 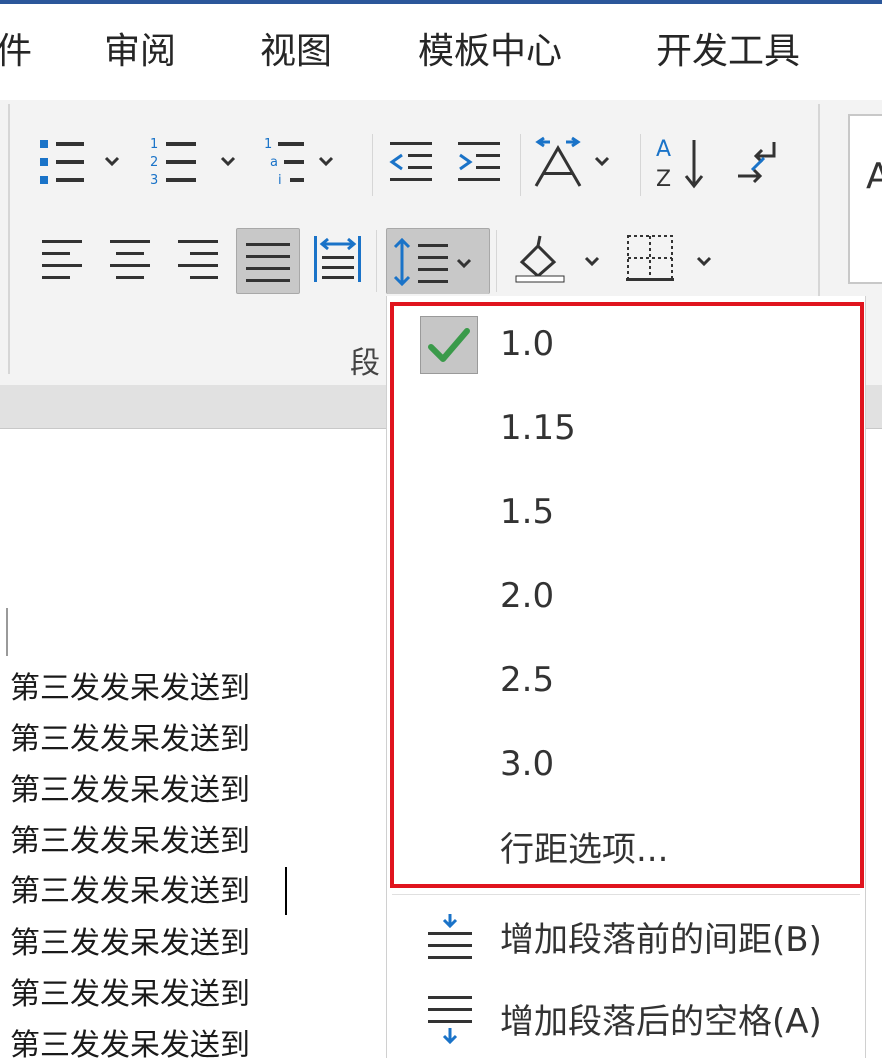 What do you see at coordinates (7, 632) in the screenshot?
I see `page-margin-marker` at bounding box center [7, 632].